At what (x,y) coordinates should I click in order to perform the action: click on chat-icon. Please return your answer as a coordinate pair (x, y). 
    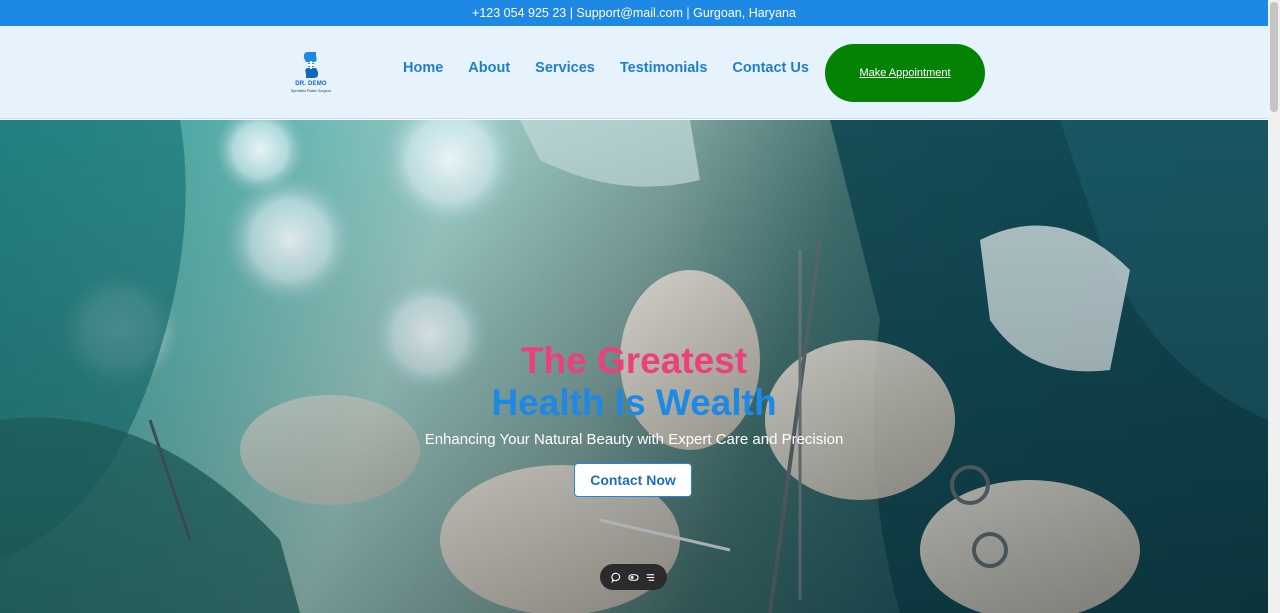
    Looking at the image, I should click on (616, 577).